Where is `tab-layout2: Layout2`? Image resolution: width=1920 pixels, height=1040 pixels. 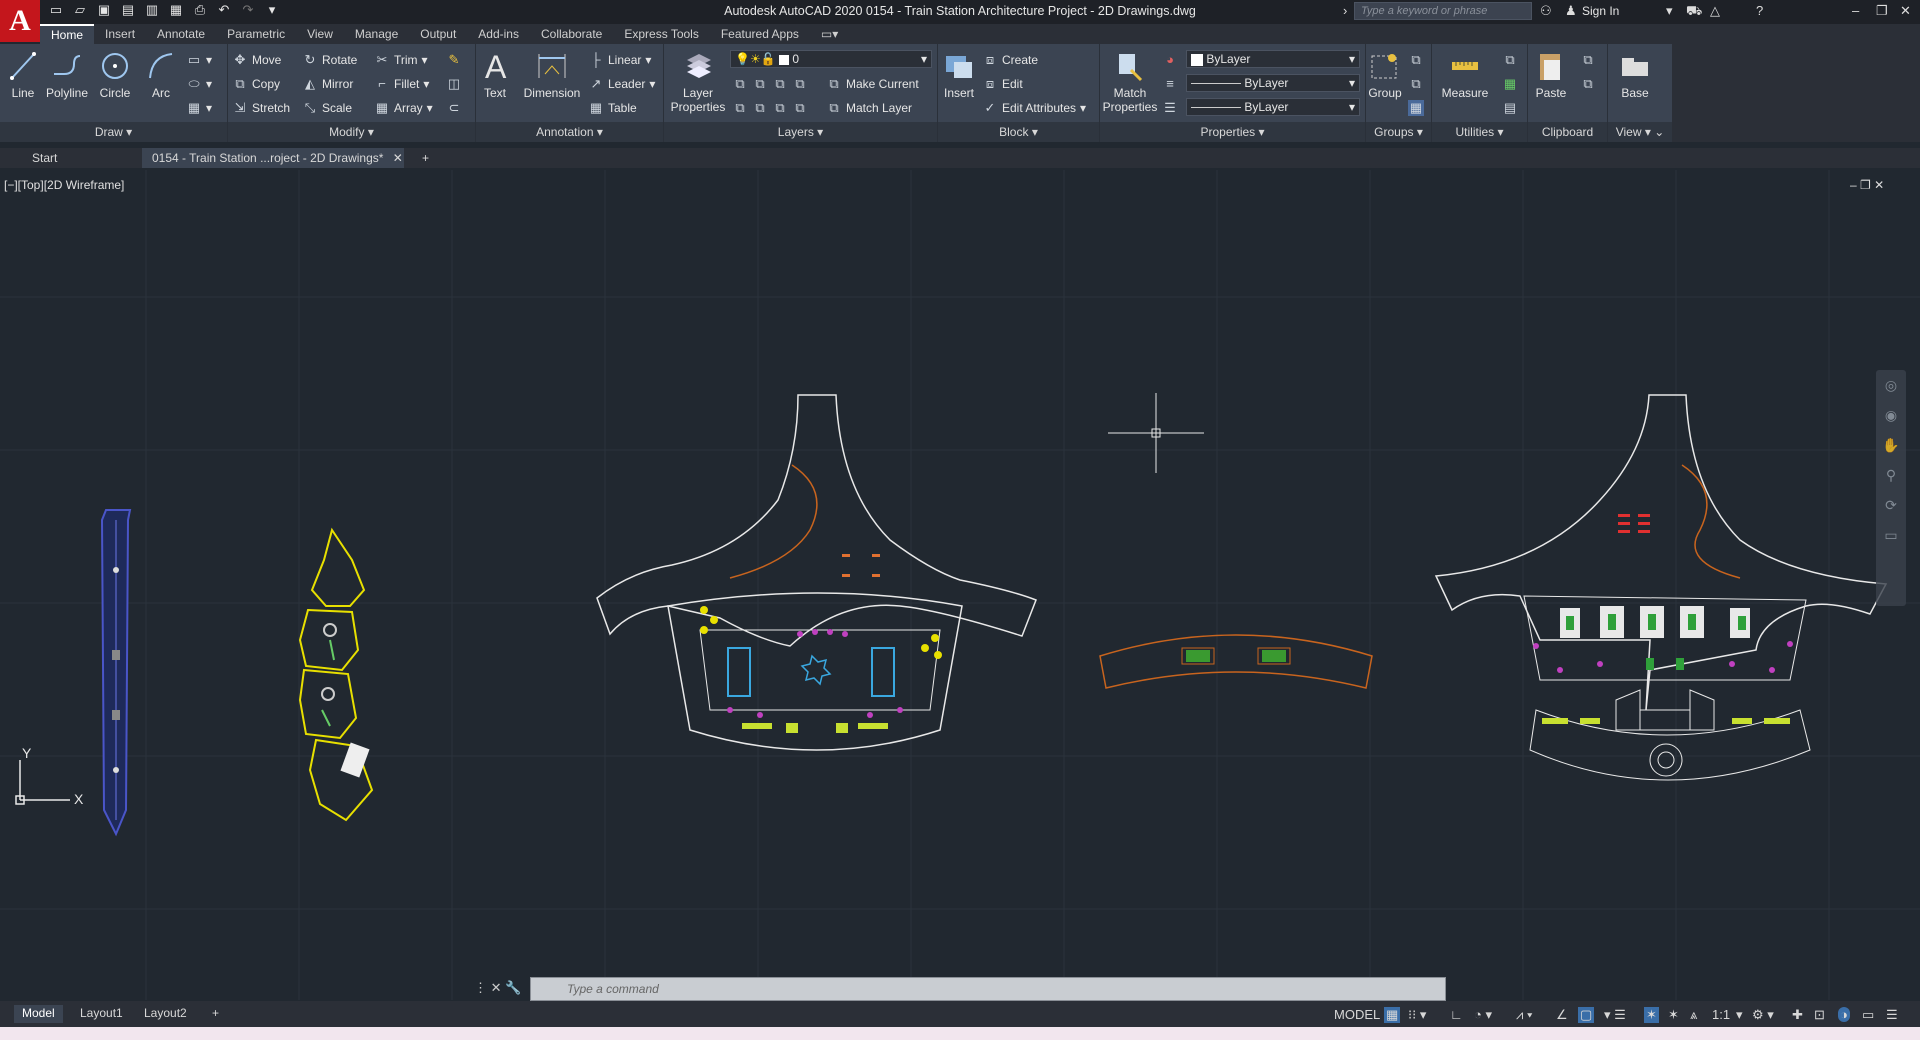 tab-layout2: Layout2 is located at coordinates (165, 1014).